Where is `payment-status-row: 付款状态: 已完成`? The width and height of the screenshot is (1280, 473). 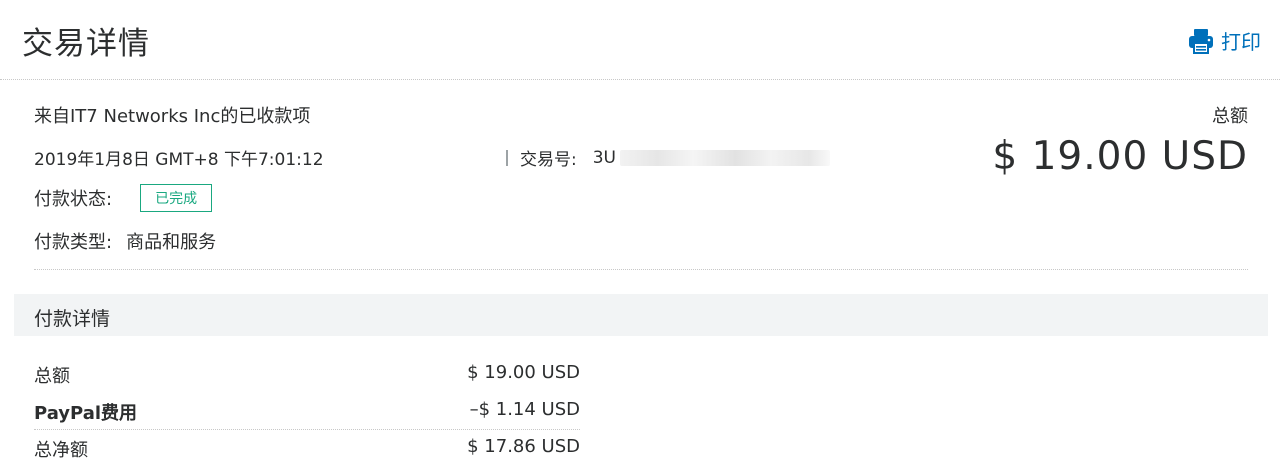
payment-status-row: 付款状态: 已完成 is located at coordinates (123, 198).